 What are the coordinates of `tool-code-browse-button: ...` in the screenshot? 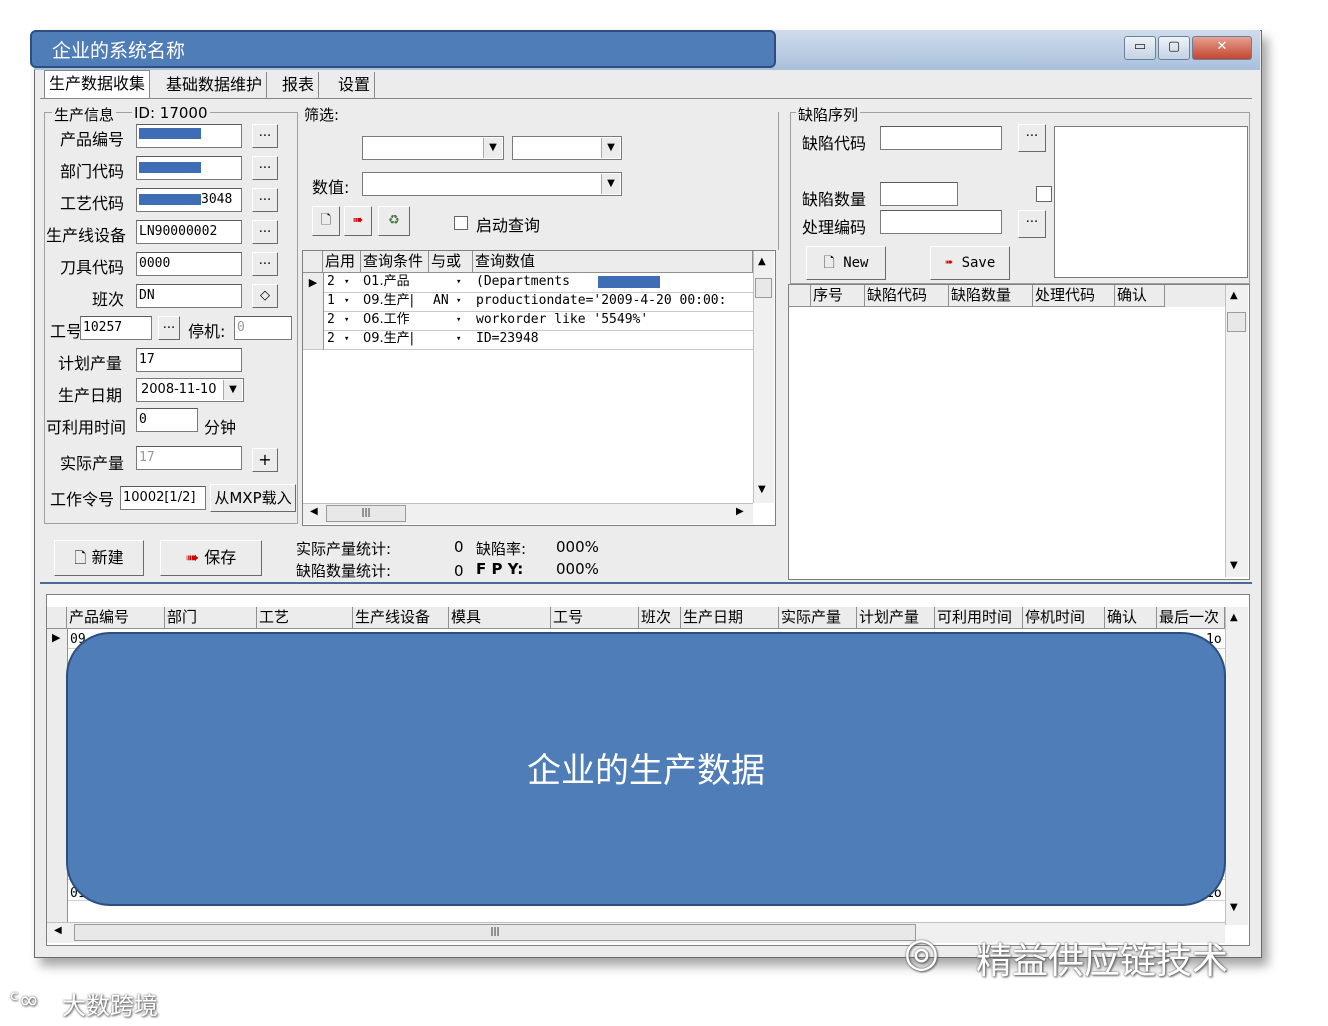 It's located at (265, 264).